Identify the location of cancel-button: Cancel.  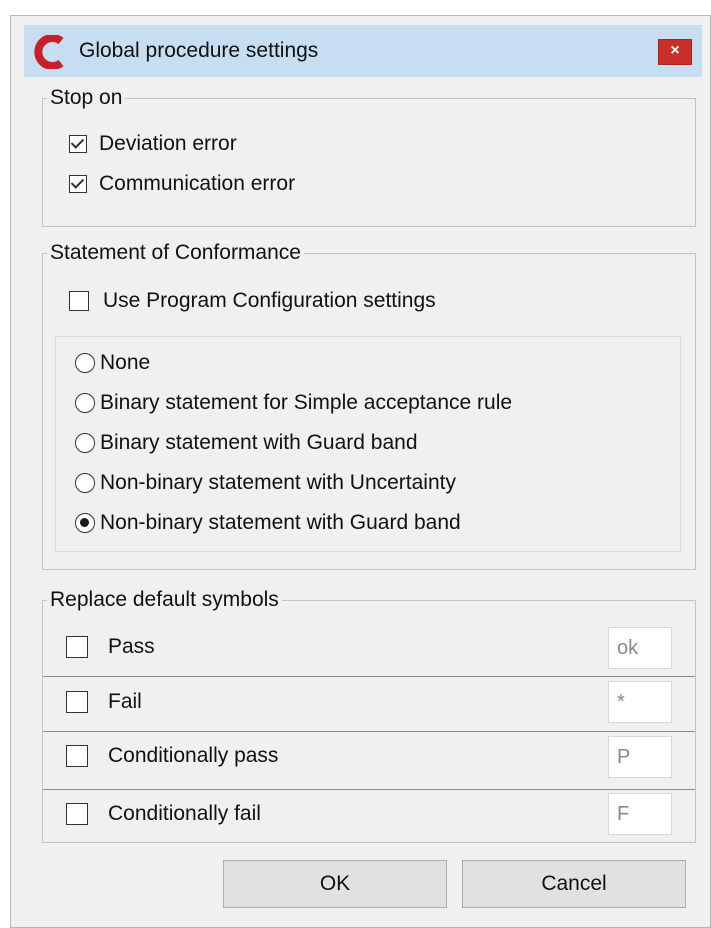
(574, 884).